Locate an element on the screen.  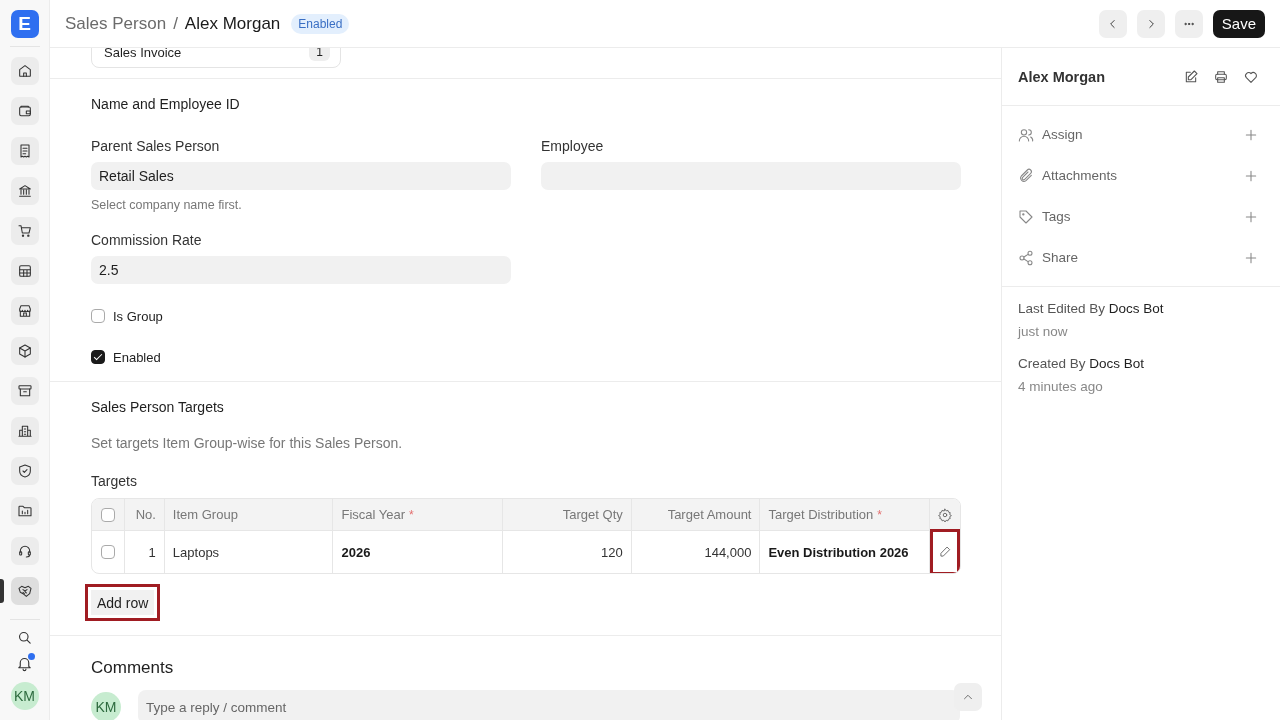
app-logo: E is located at coordinates (24, 24).